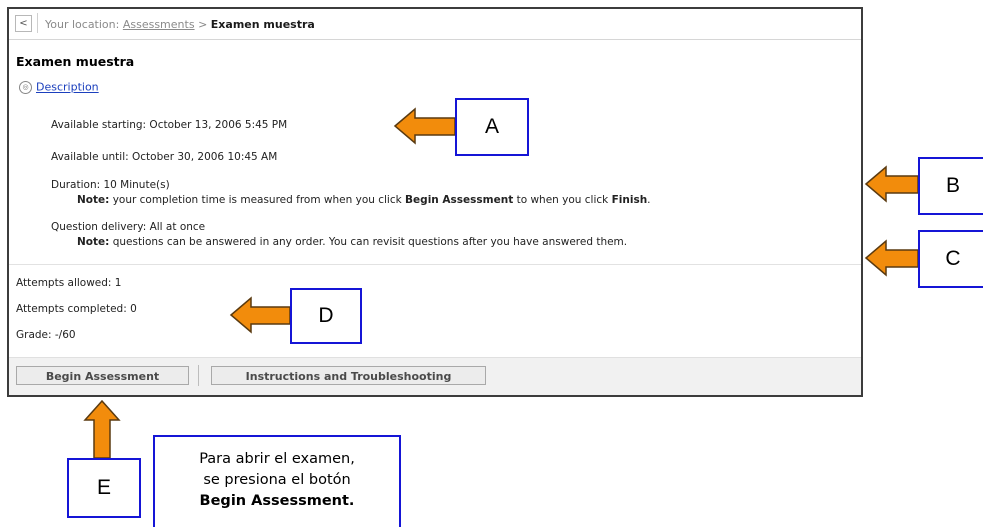 The height and width of the screenshot is (527, 983). I want to click on arrow-c-icon, so click(891, 258).